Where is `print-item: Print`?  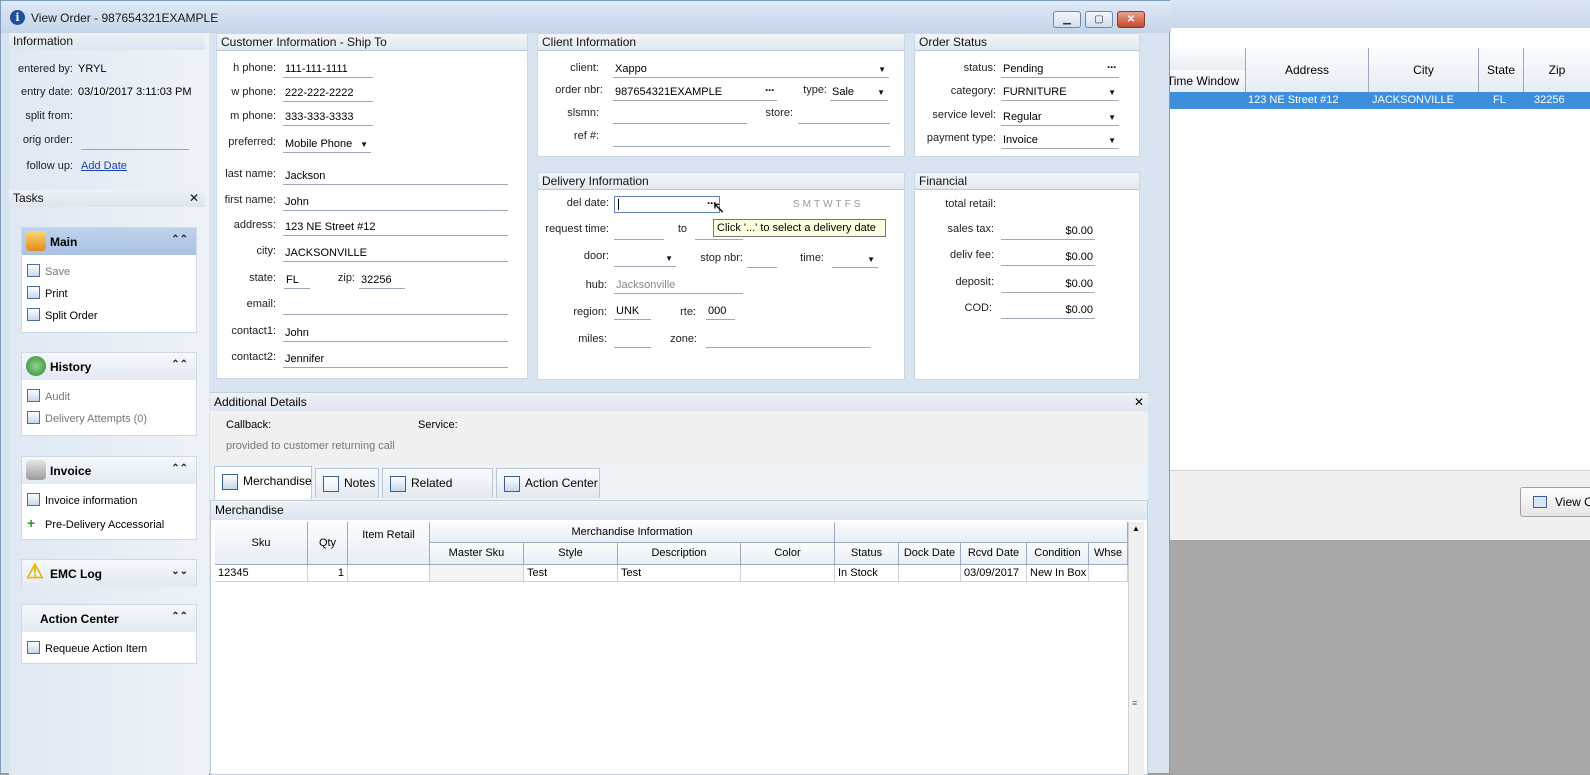 print-item: Print is located at coordinates (47, 293).